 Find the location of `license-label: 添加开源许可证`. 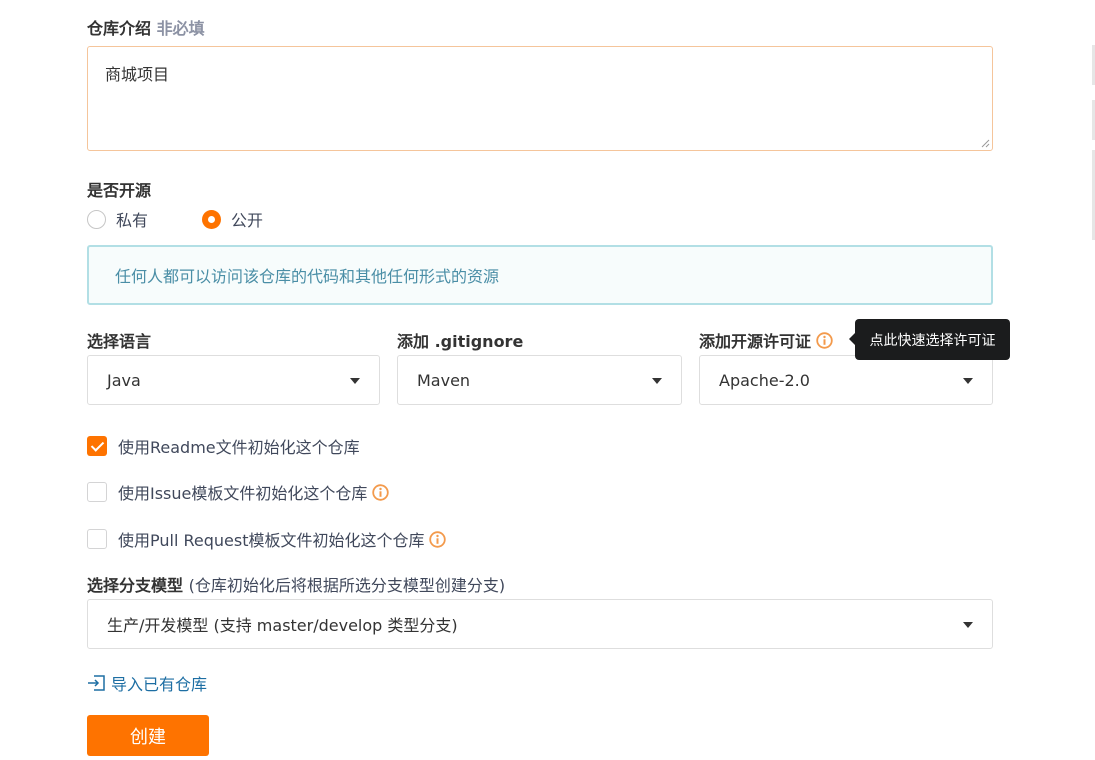

license-label: 添加开源许可证 is located at coordinates (766, 340).